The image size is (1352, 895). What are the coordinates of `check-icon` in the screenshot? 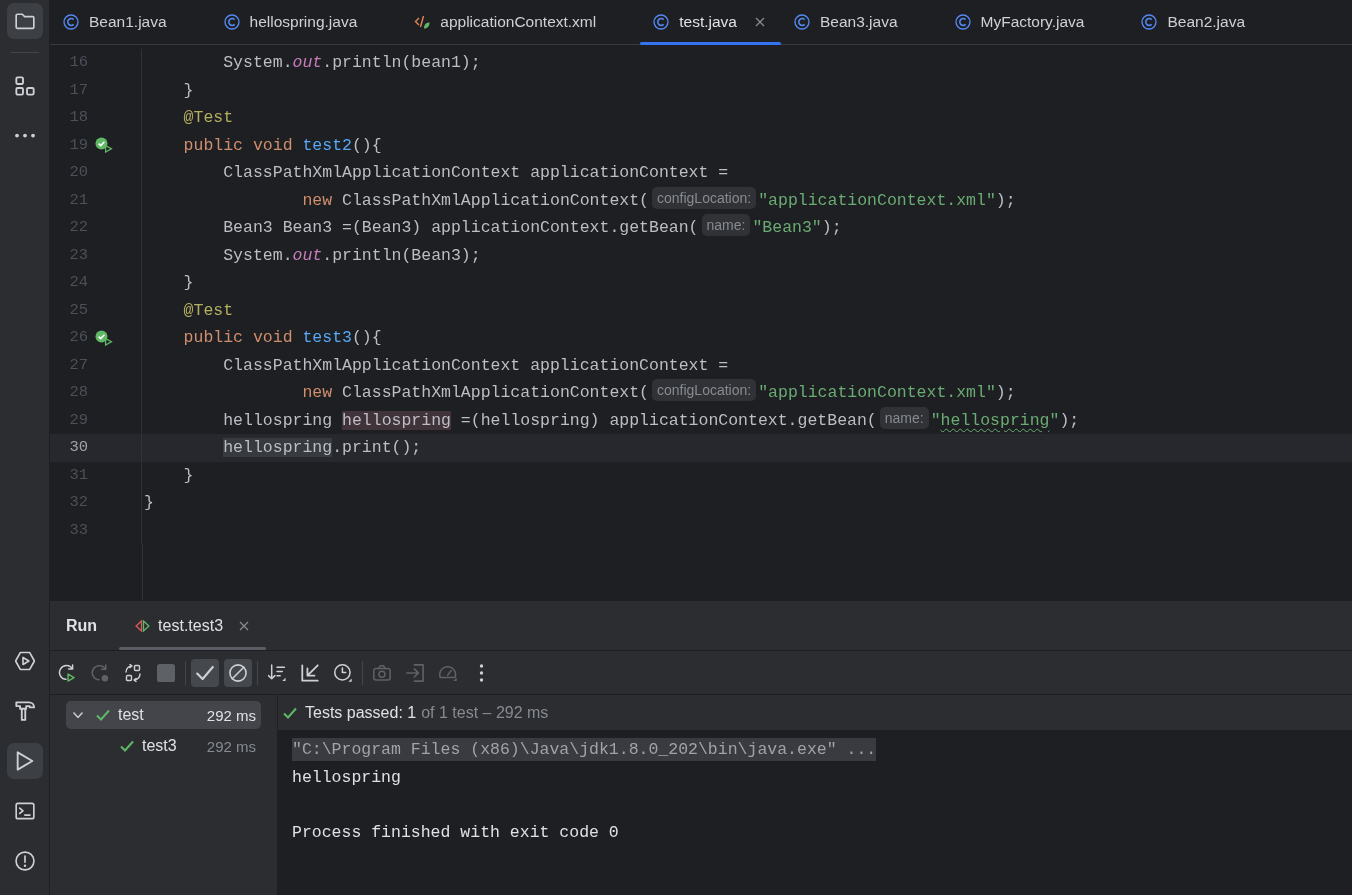 It's located at (205, 672).